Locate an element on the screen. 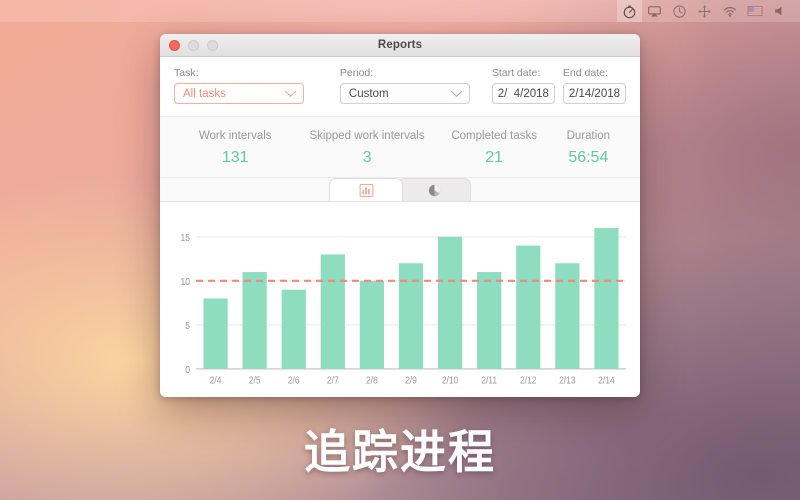 This screenshot has height=500, width=800. task-label: Task: is located at coordinates (186, 73).